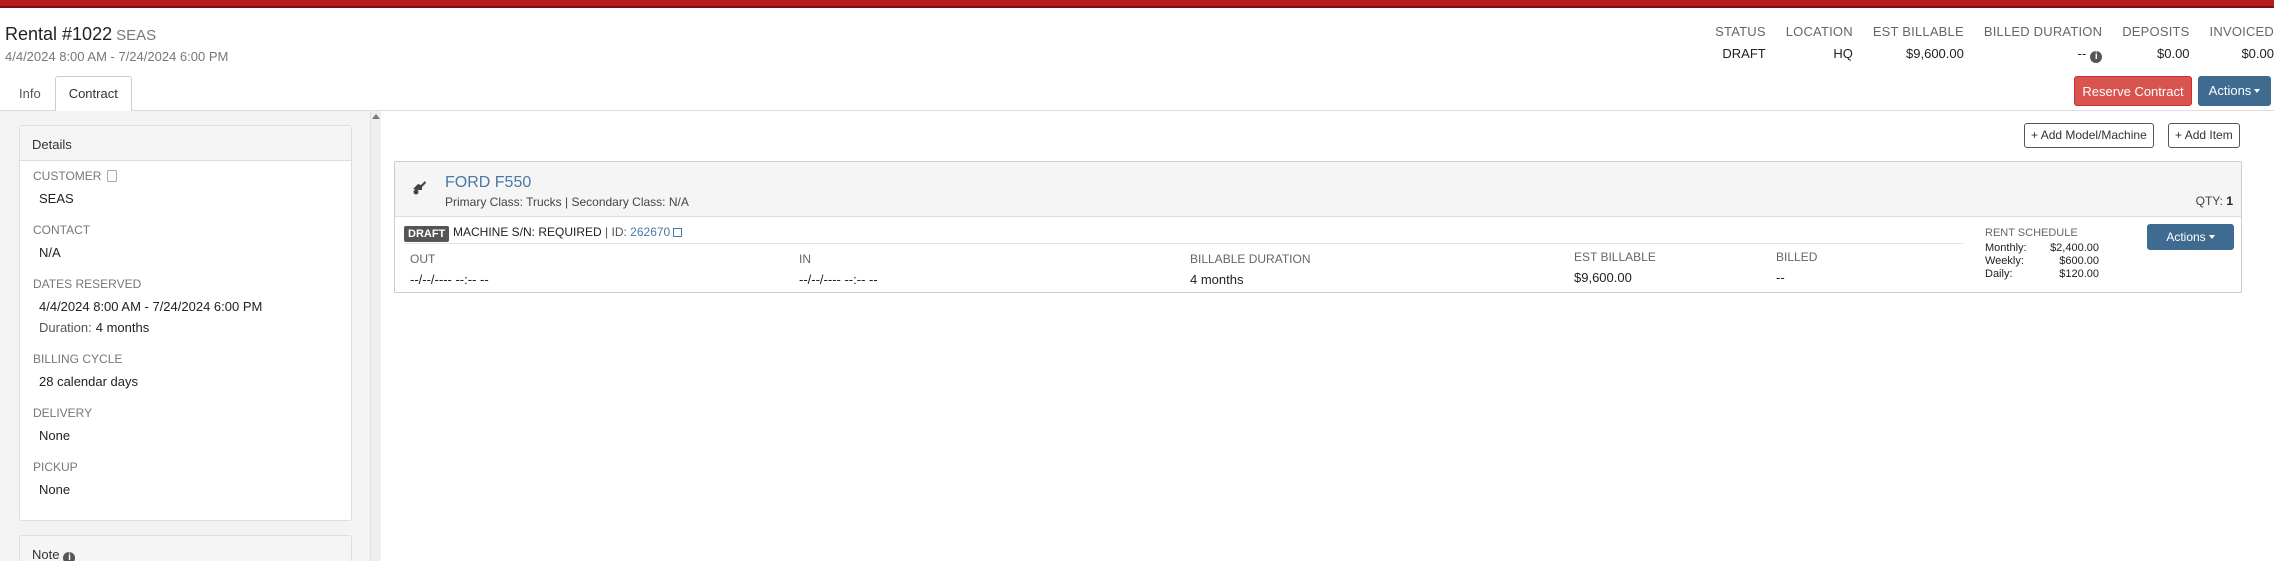 This screenshot has width=2274, height=561. Describe the element at coordinates (2074, 248) in the screenshot. I see `rent-value: $2,400.00` at that location.